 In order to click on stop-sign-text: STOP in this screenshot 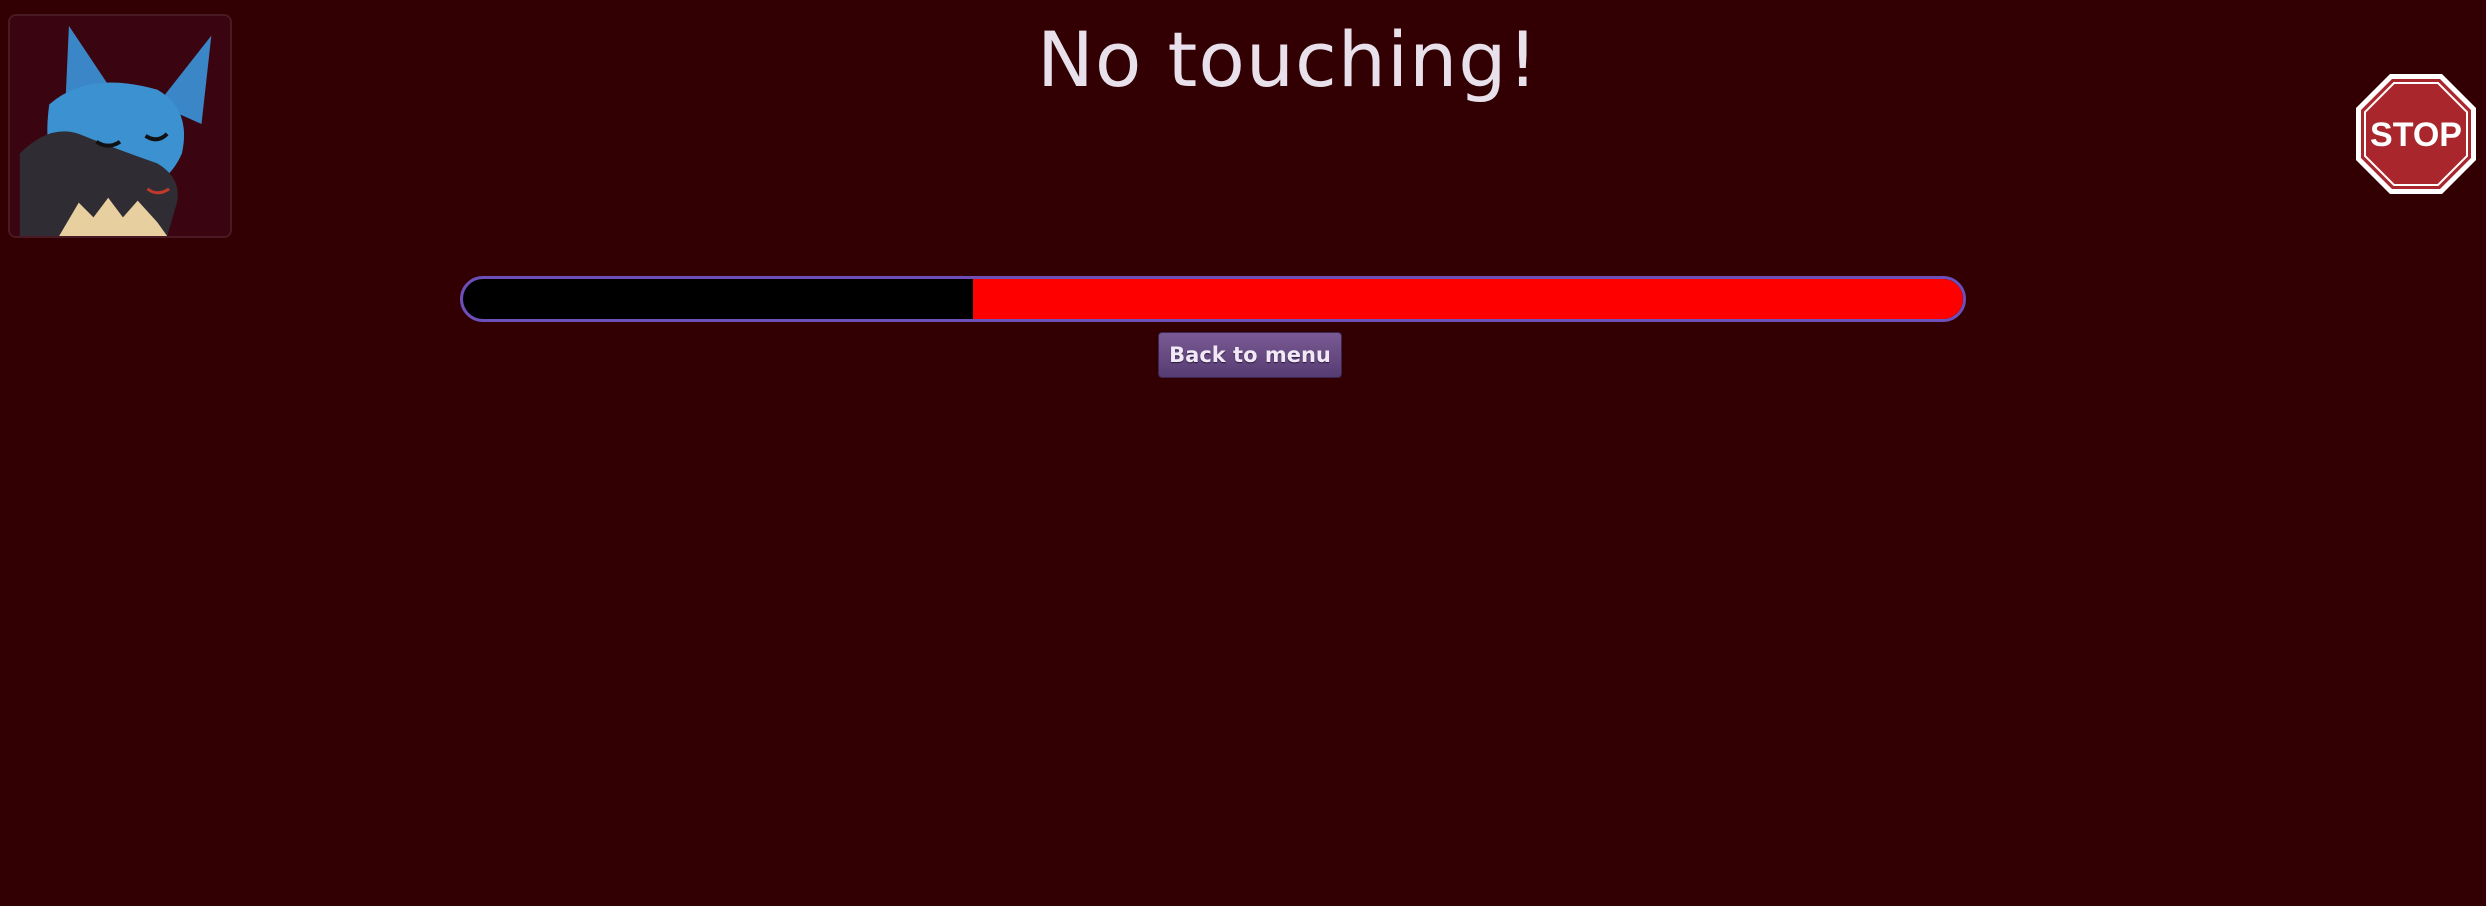, I will do `click(2416, 135)`.